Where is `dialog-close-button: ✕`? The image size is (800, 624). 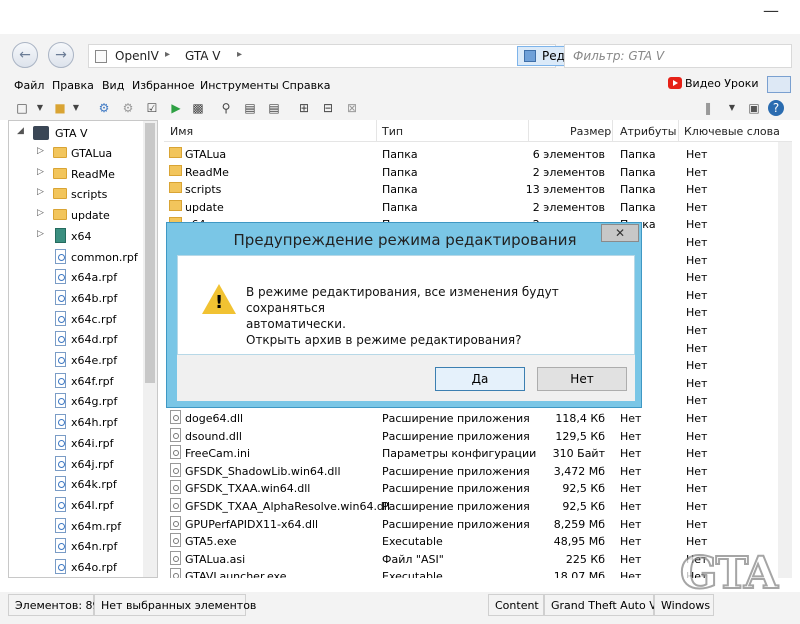
dialog-close-button: ✕ is located at coordinates (620, 233).